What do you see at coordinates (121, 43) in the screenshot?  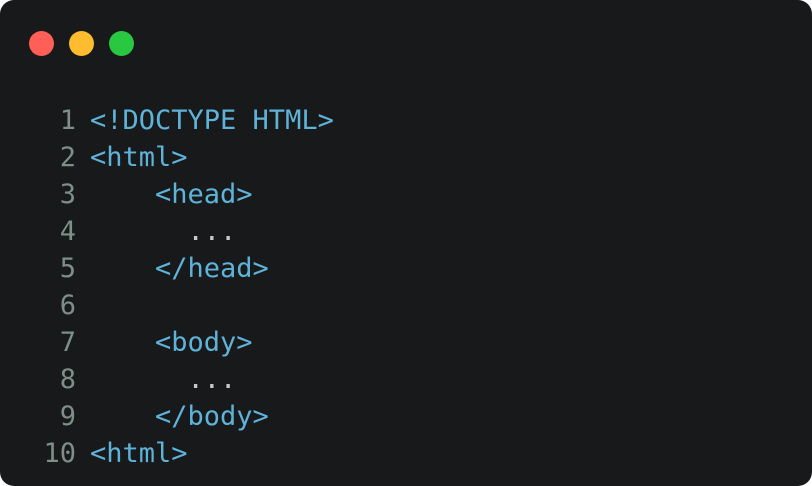 I see `maximize-button` at bounding box center [121, 43].